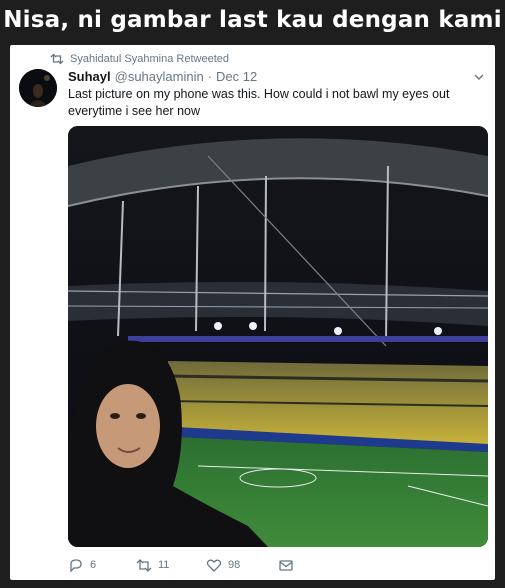 The width and height of the screenshot is (505, 588). I want to click on envelope-icon, so click(286, 565).